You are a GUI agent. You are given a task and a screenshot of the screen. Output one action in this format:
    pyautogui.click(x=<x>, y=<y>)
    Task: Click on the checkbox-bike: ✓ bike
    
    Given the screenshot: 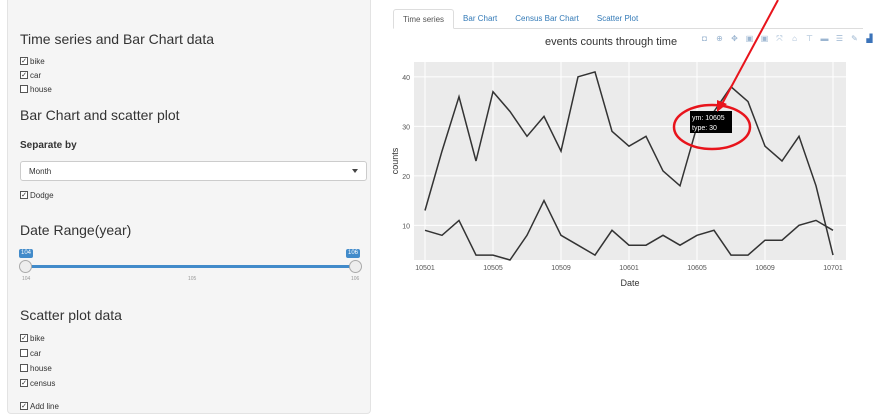 What is the action you would take?
    pyautogui.click(x=32, y=61)
    